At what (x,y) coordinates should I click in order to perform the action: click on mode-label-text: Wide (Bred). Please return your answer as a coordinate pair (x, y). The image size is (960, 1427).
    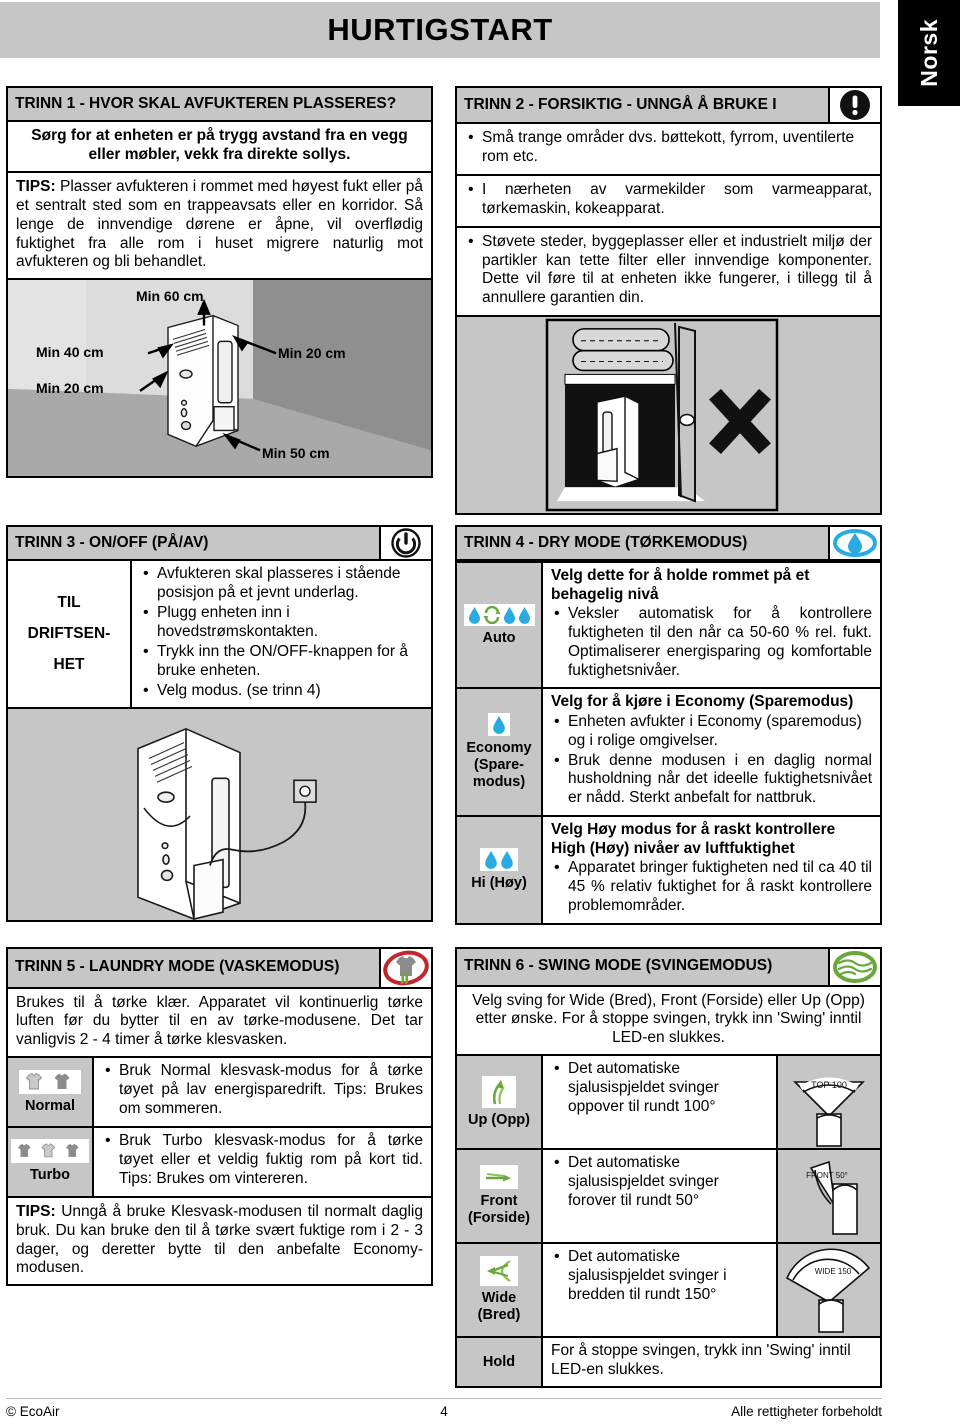
    Looking at the image, I should click on (499, 1307).